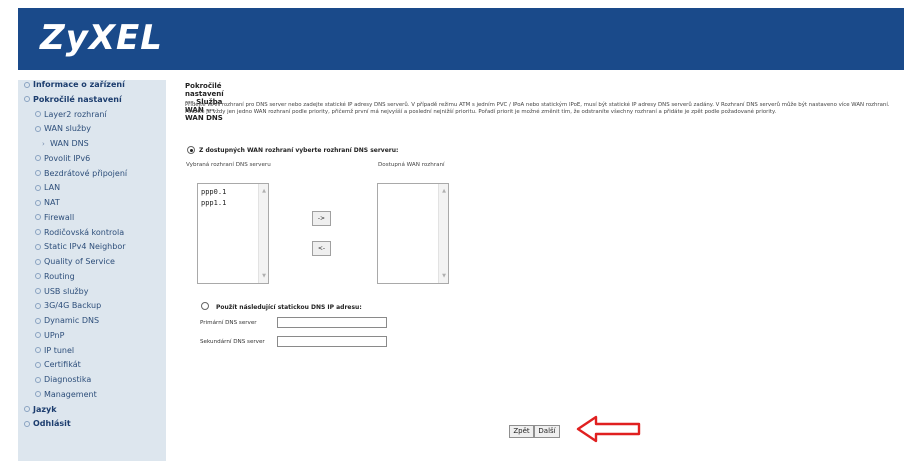  I want to click on sidebar-item-layer2-rozhran: Layer2 rozhraní, so click(71, 114).